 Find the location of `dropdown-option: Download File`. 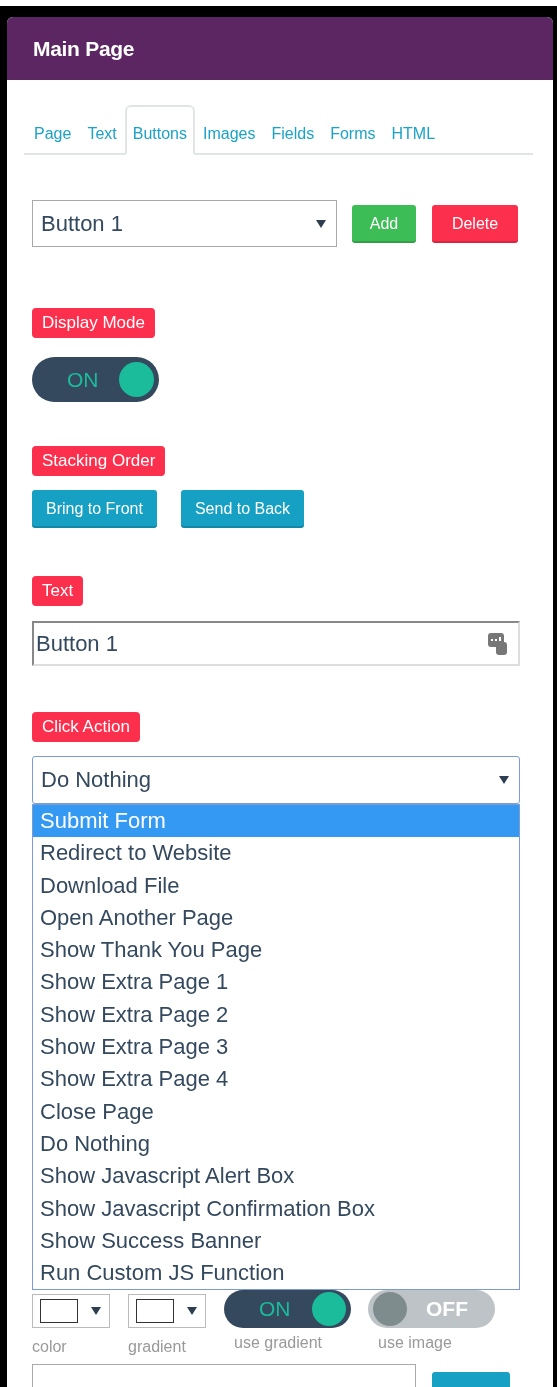

dropdown-option: Download File is located at coordinates (276, 885).